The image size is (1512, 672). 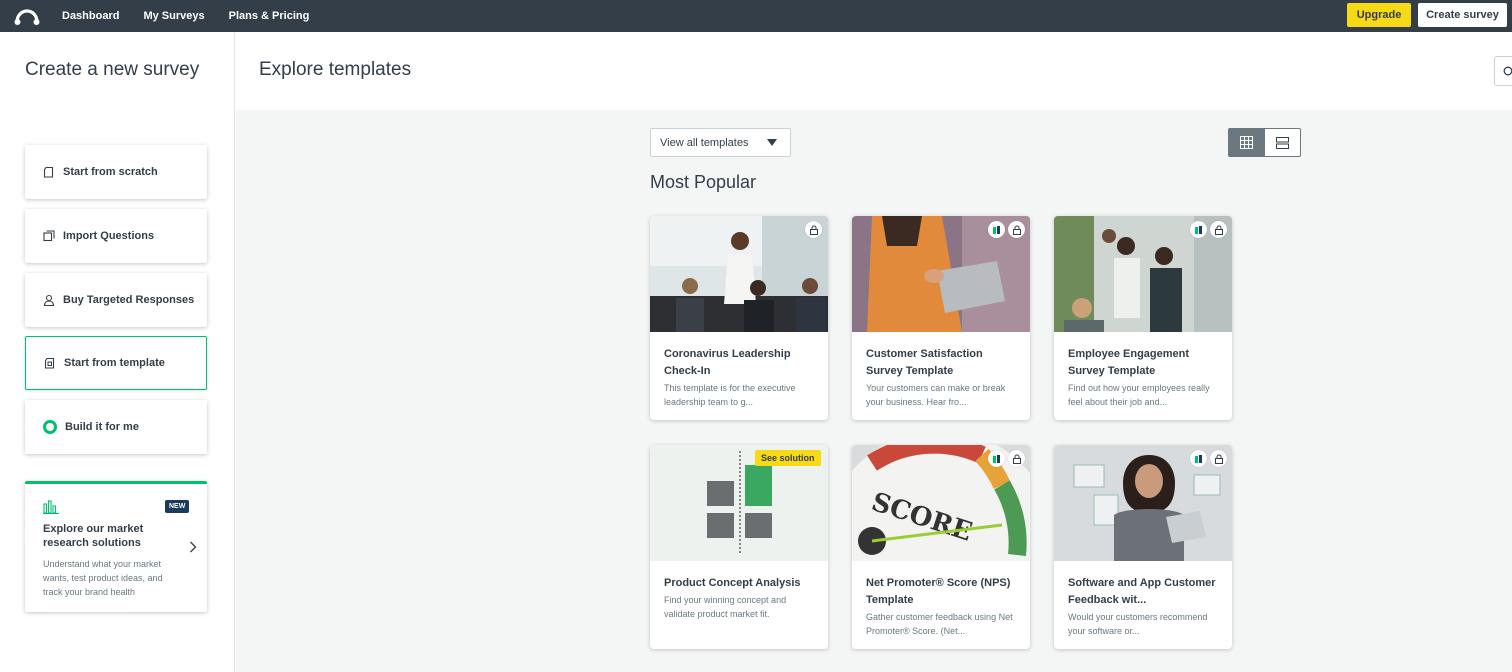 What do you see at coordinates (1379, 15) in the screenshot?
I see `upgrade-button: Upgrade` at bounding box center [1379, 15].